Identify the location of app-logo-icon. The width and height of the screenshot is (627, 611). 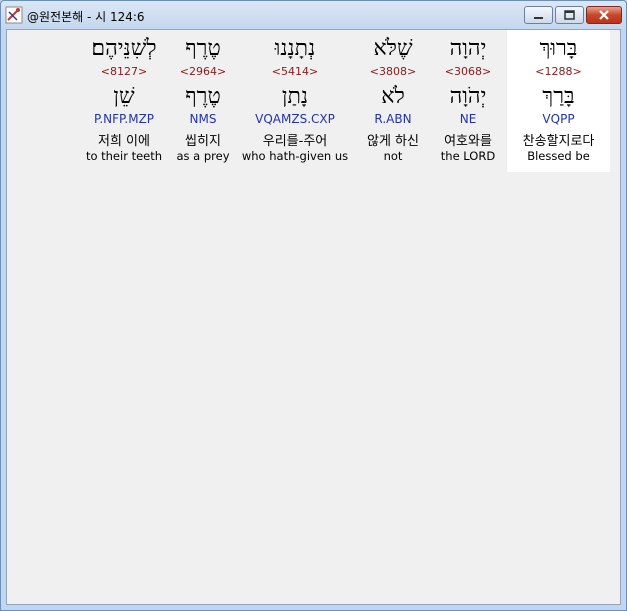
(14, 15).